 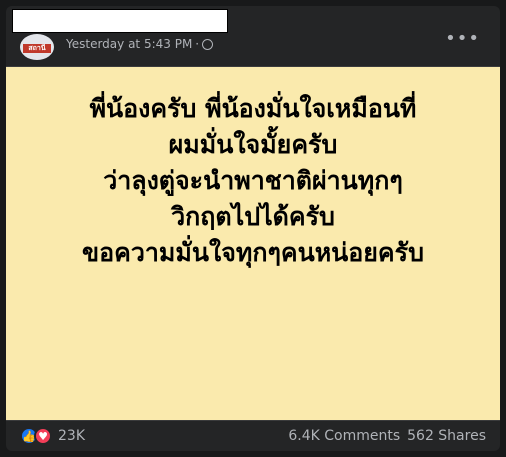 I want to click on post-text-line: พี่น้องครับ พี่น้องมั่นใจเหมือนที่, so click(x=253, y=108).